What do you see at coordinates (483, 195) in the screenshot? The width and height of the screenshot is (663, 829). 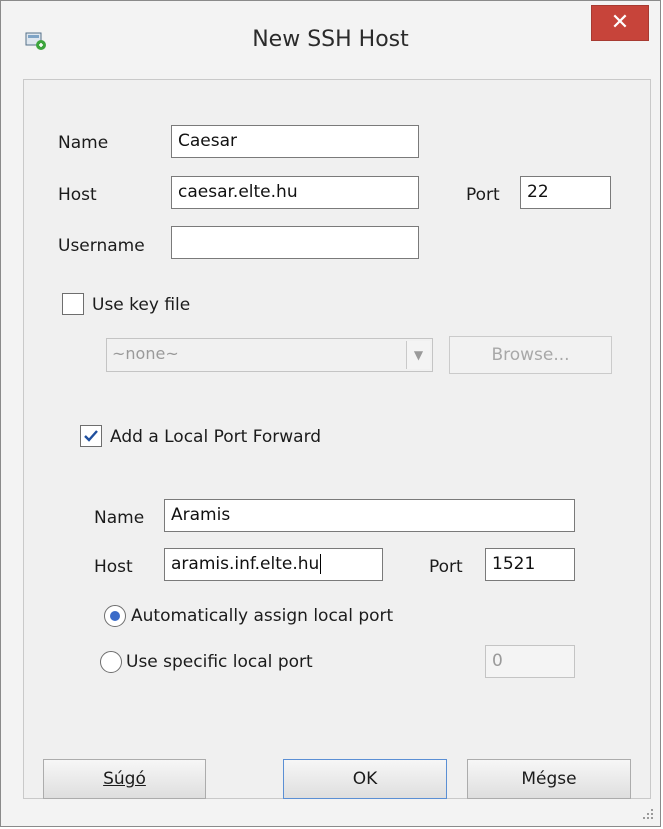 I see `port-label: Port` at bounding box center [483, 195].